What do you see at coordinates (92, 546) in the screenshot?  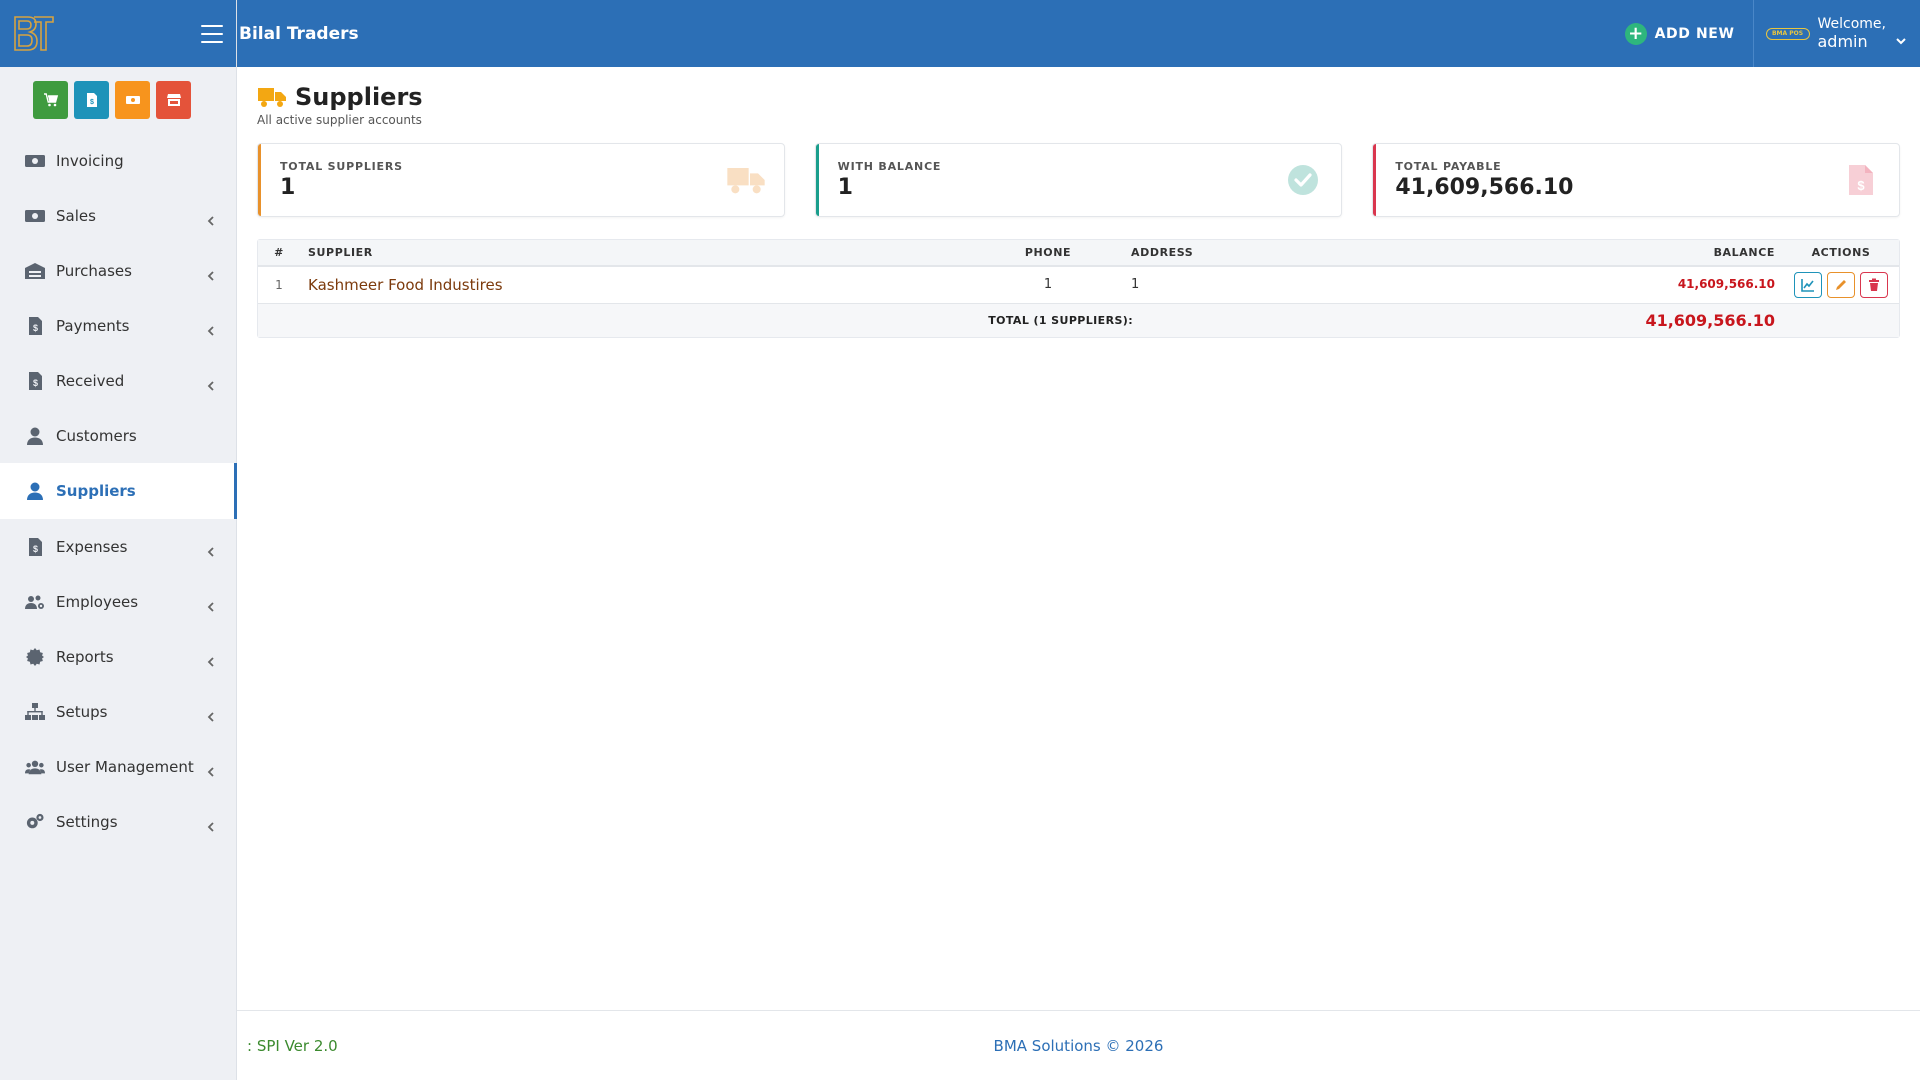 I see `sidebar-item-label: Expenses` at bounding box center [92, 546].